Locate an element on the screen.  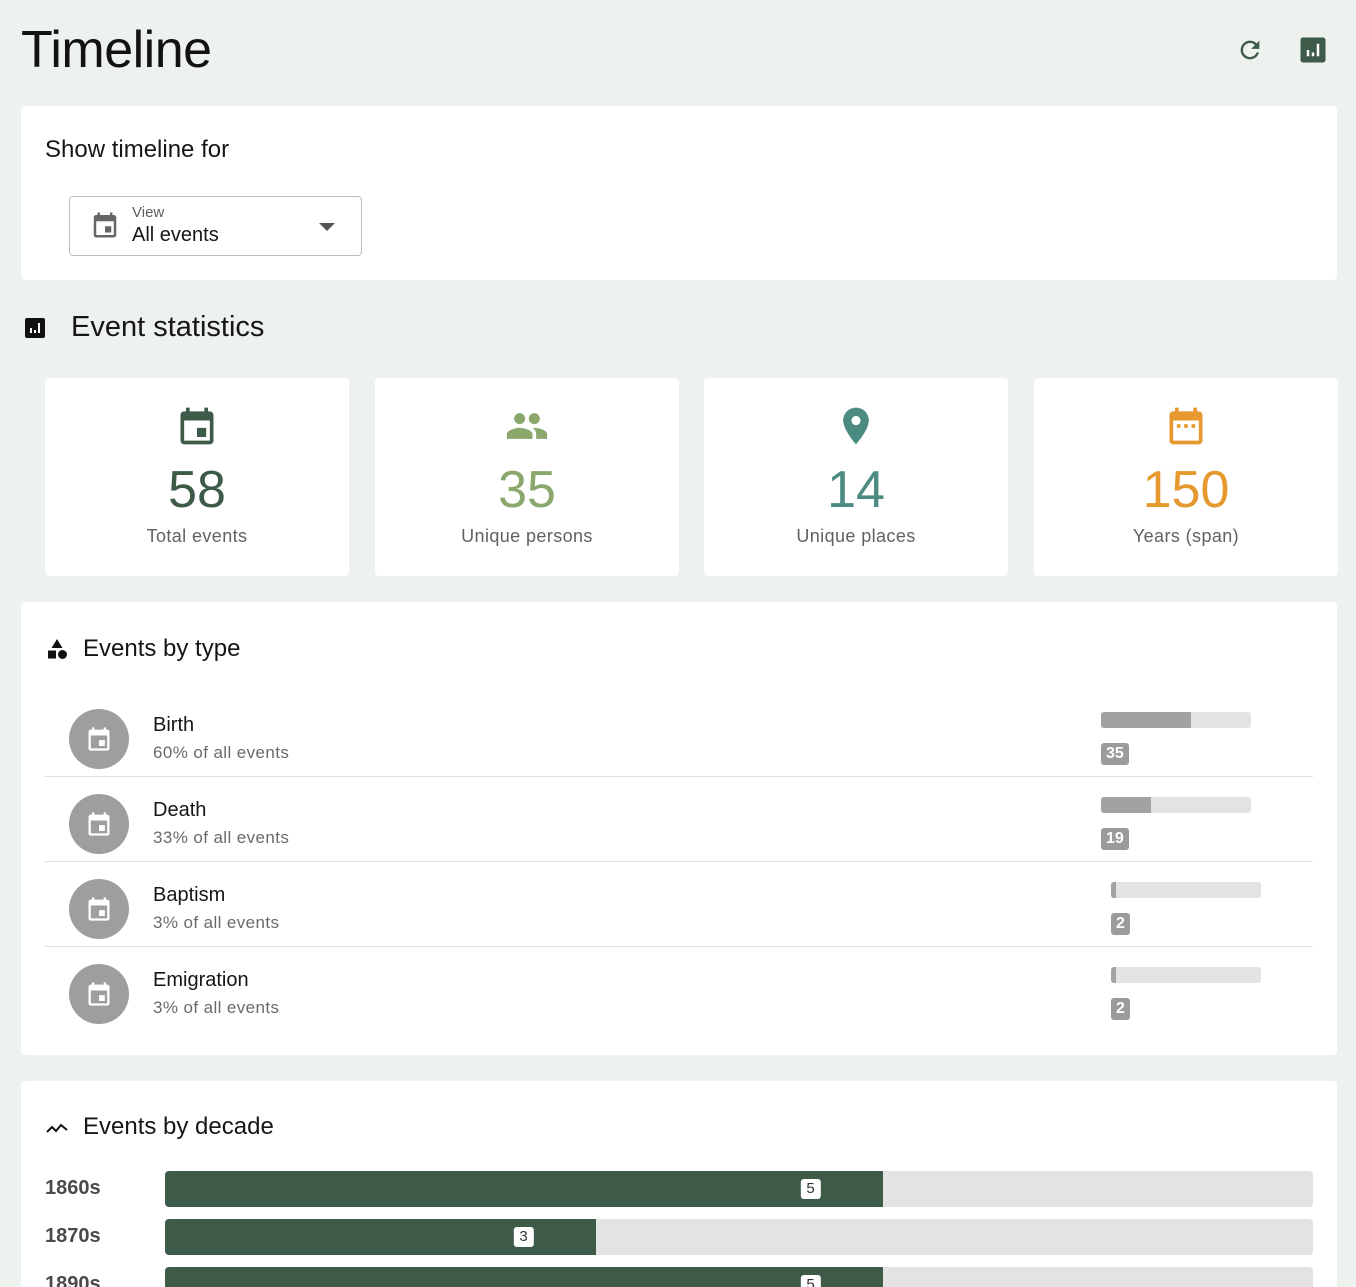
decade-bar: 3 is located at coordinates (739, 1237).